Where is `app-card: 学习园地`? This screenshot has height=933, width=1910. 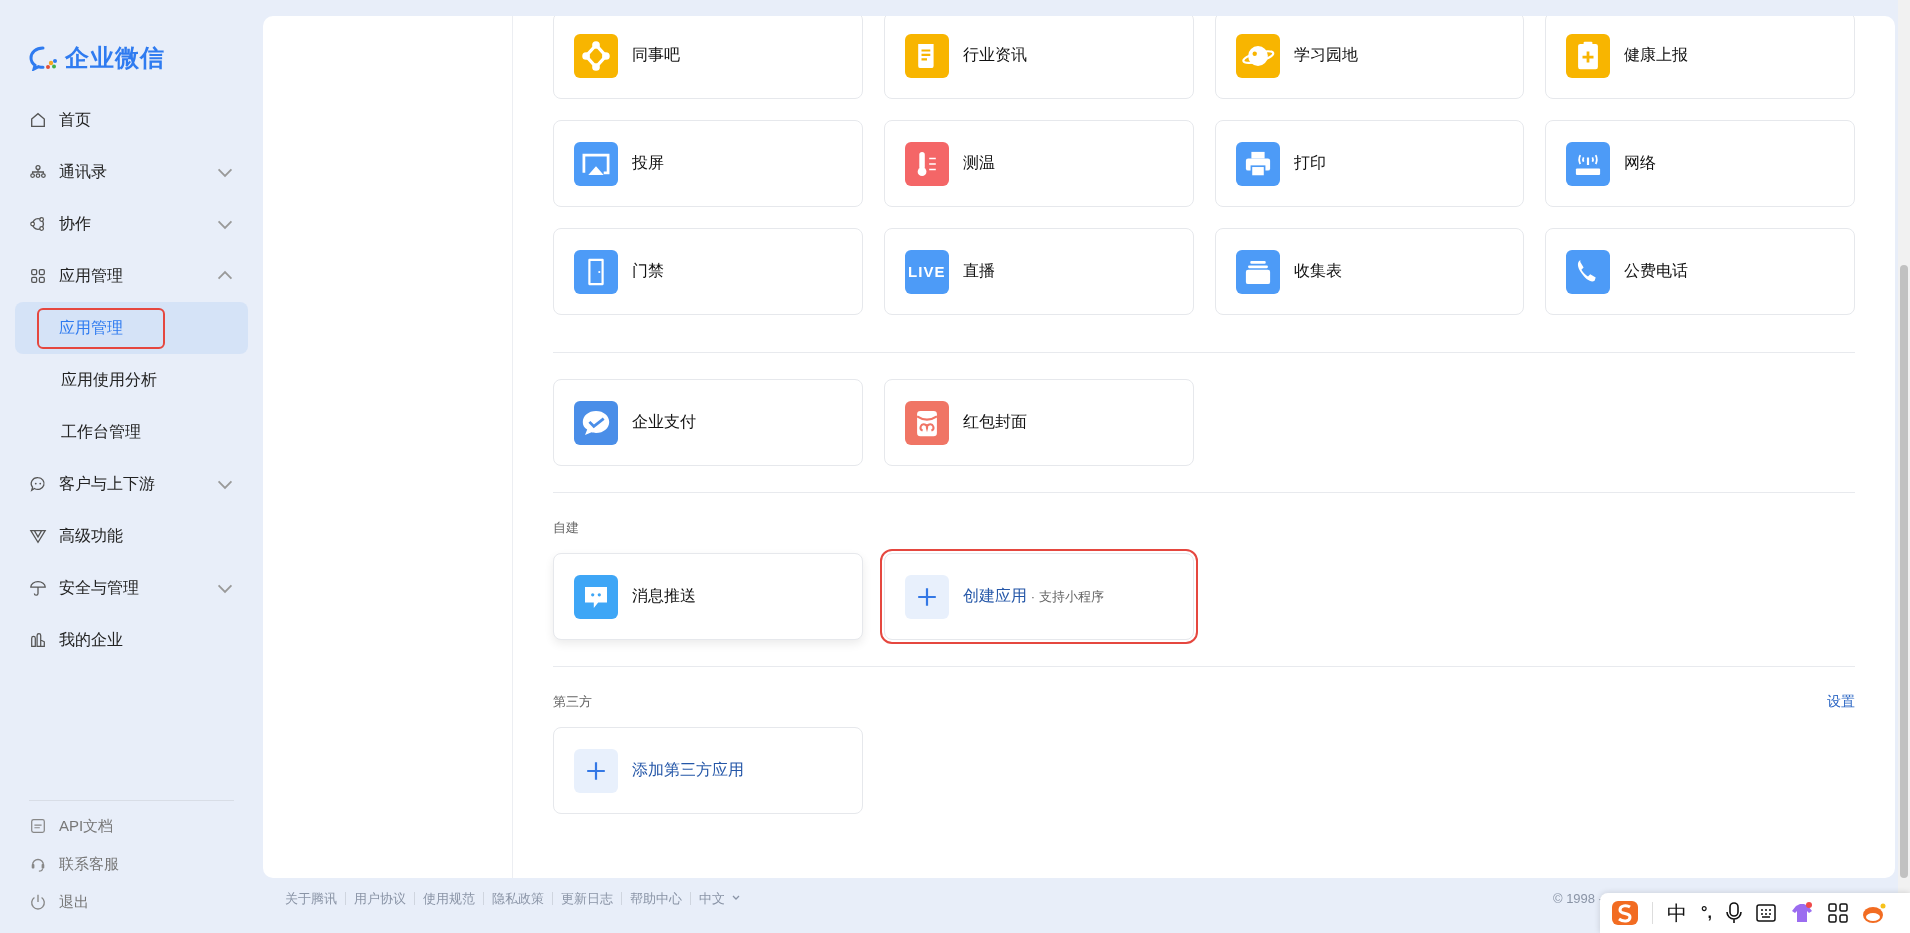 app-card: 学习园地 is located at coordinates (1369, 57).